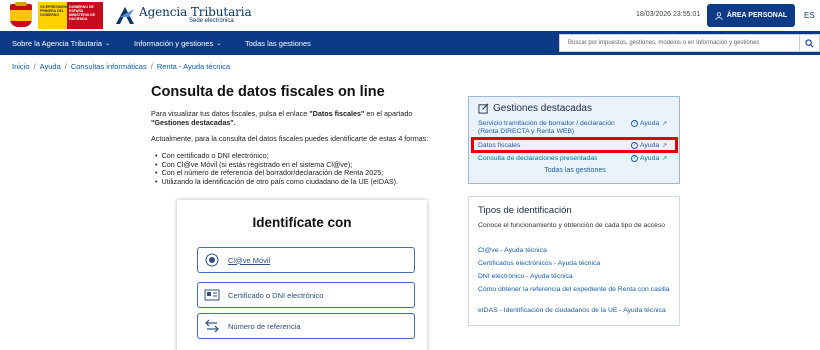 The height and width of the screenshot is (350, 820). I want to click on area-personal-button: ÁREA PERSONAL, so click(751, 15).